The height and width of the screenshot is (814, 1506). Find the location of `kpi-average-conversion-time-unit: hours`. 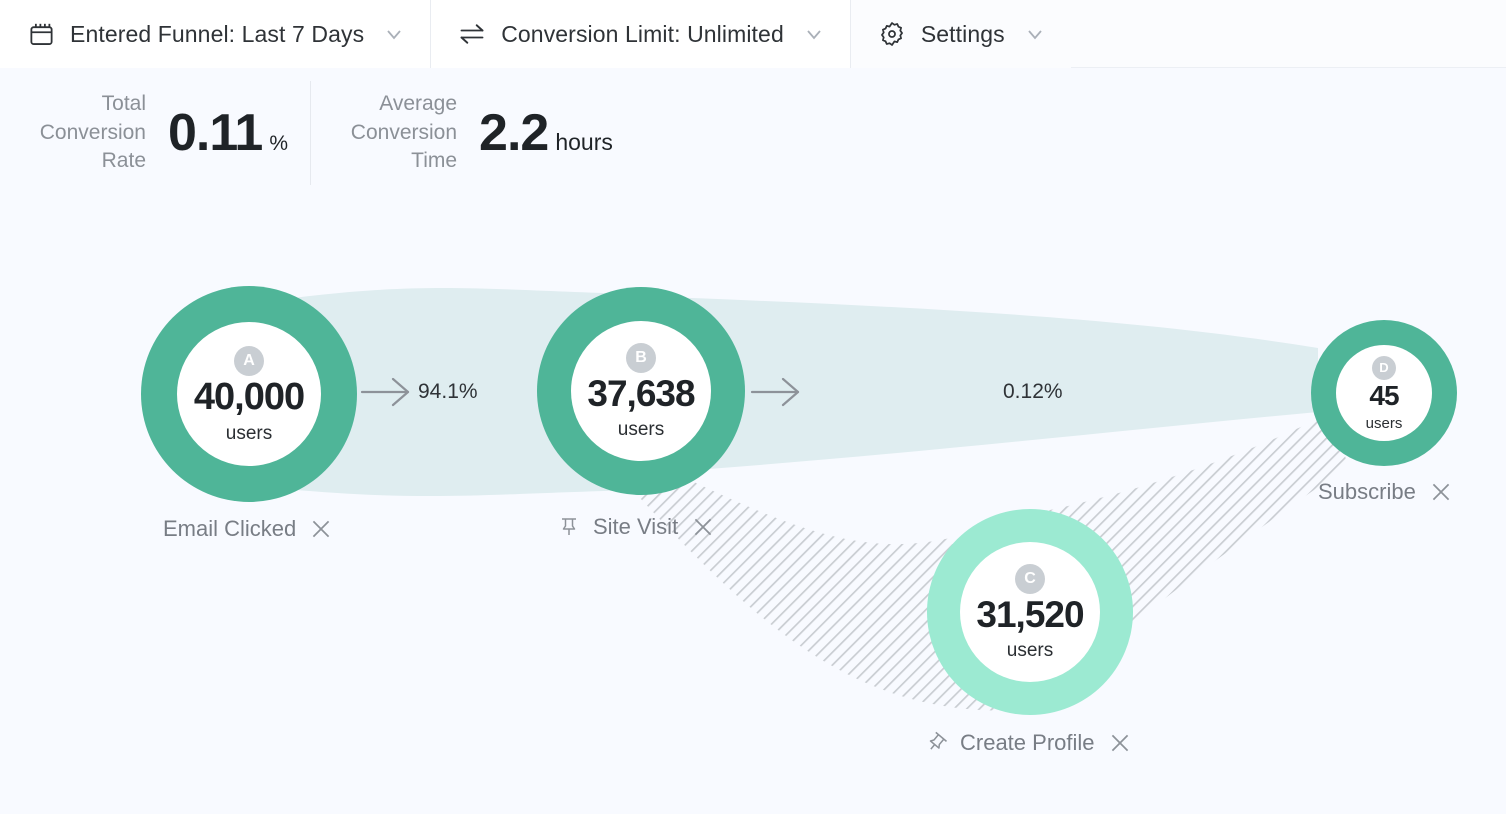

kpi-average-conversion-time-unit: hours is located at coordinates (584, 142).